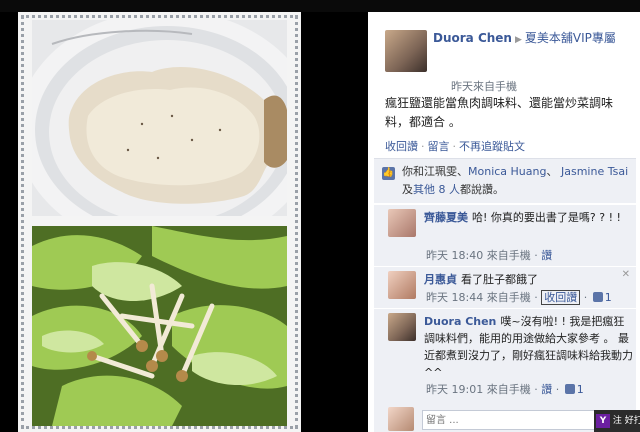 This screenshot has width=640, height=432. I want to click on unfollow-link: 不再追蹤貼文, so click(492, 146).